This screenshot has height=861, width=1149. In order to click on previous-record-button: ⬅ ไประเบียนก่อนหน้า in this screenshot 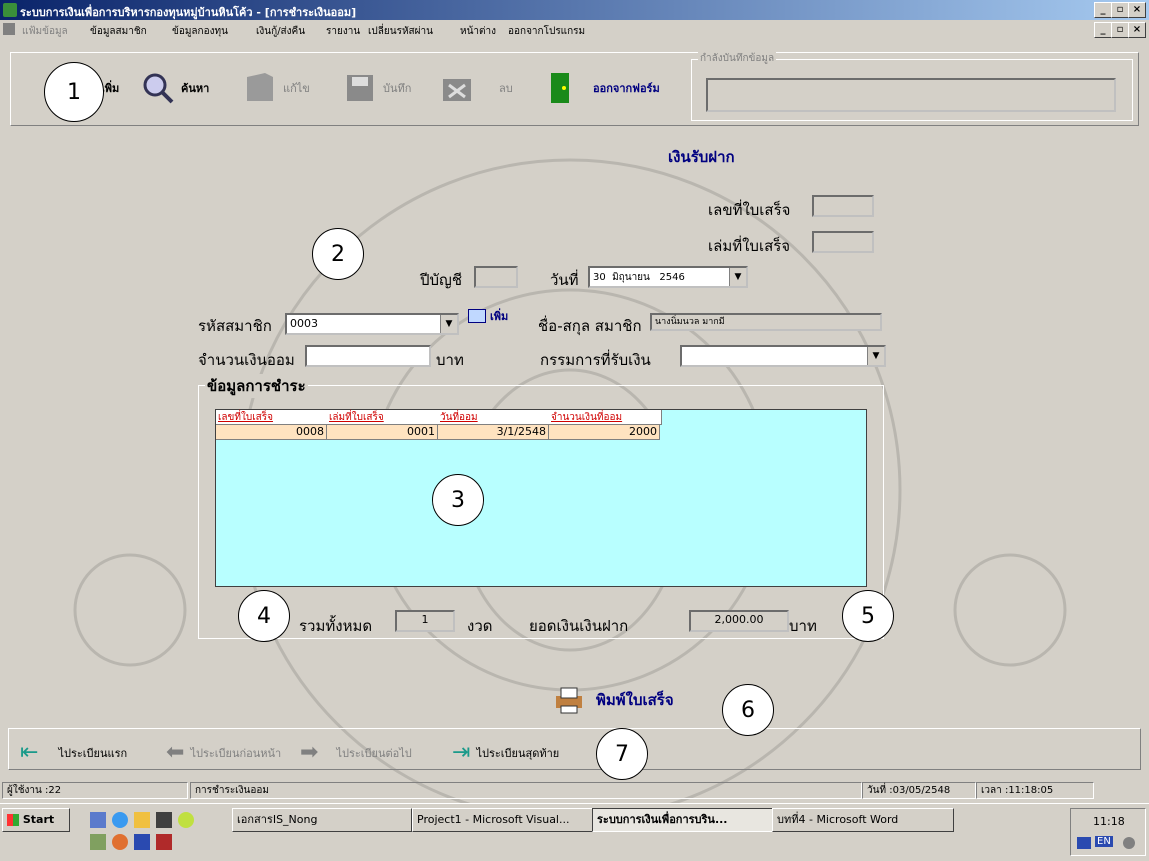, I will do `click(223, 752)`.